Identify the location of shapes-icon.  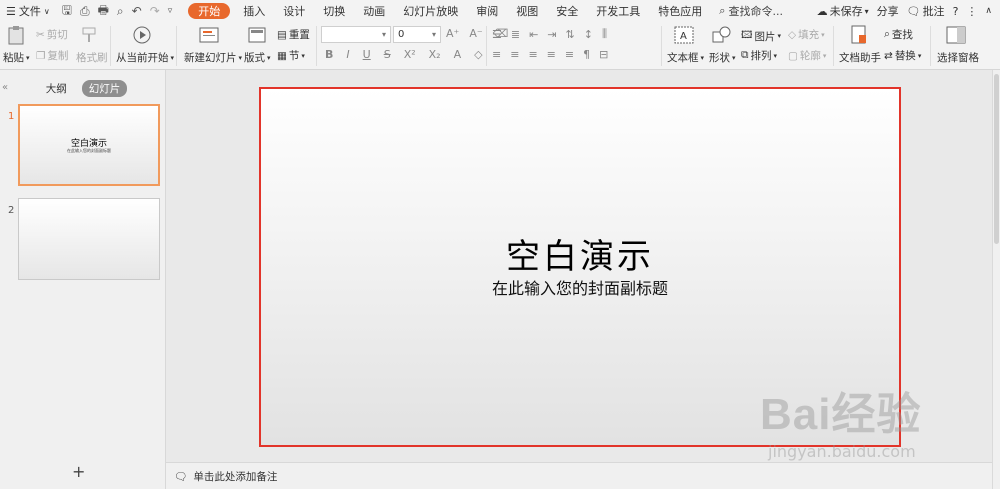
(722, 35).